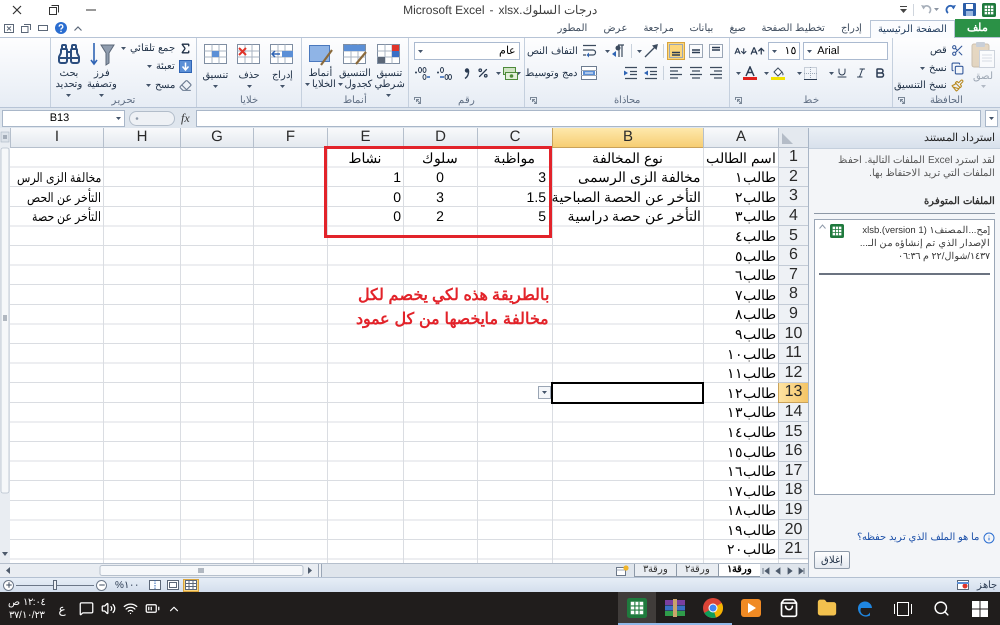 This screenshot has width=1000, height=625. What do you see at coordinates (740, 138) in the screenshot?
I see `column-header: A` at bounding box center [740, 138].